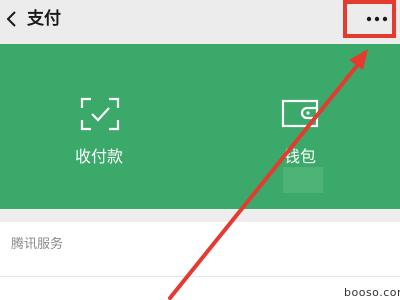 The height and width of the screenshot is (300, 400). Describe the element at coordinates (98, 156) in the screenshot. I see `collect-pay-label: 收付款` at that location.